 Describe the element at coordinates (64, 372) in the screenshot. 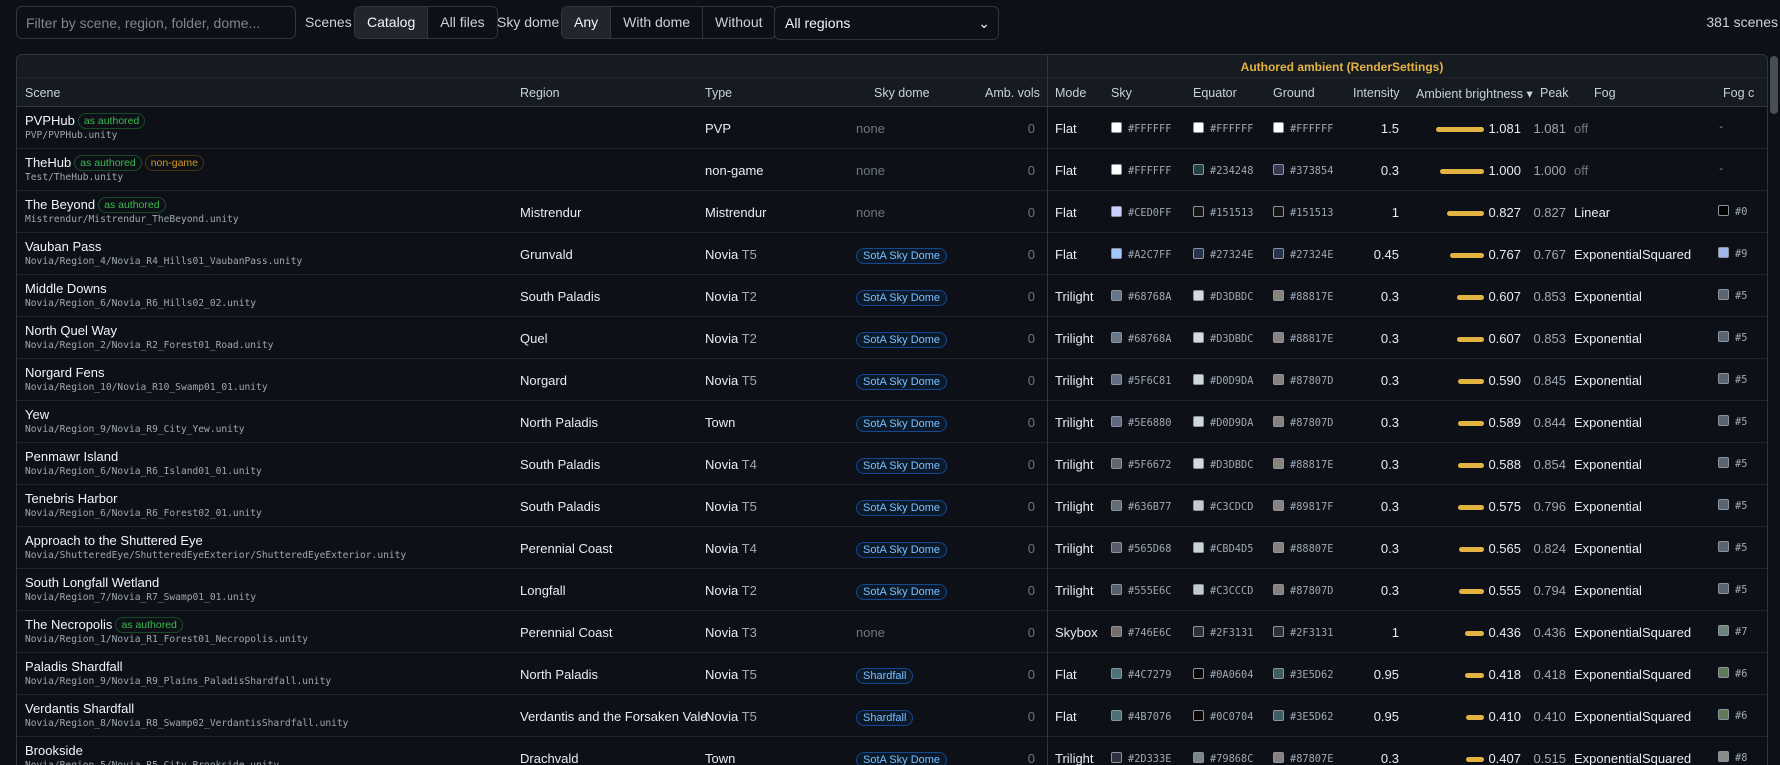

I see `scene-name: Norgard Fens` at that location.